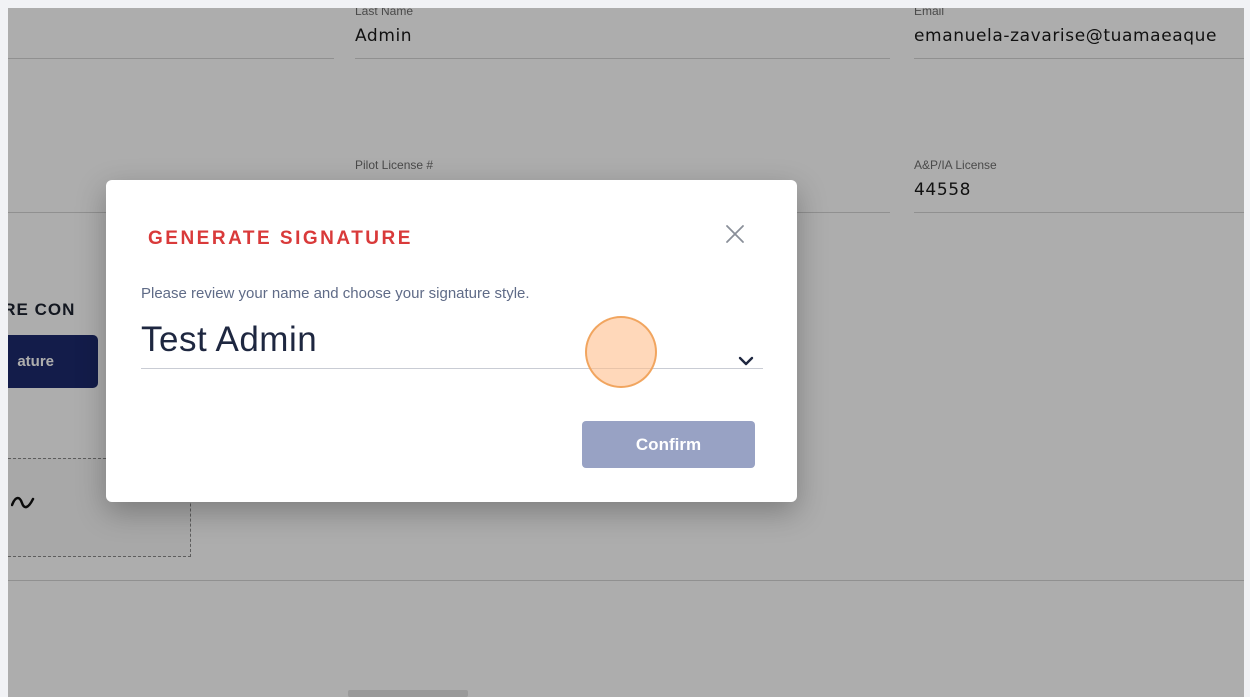 The height and width of the screenshot is (697, 1250). I want to click on signature-name-select: Test Admin, so click(452, 342).